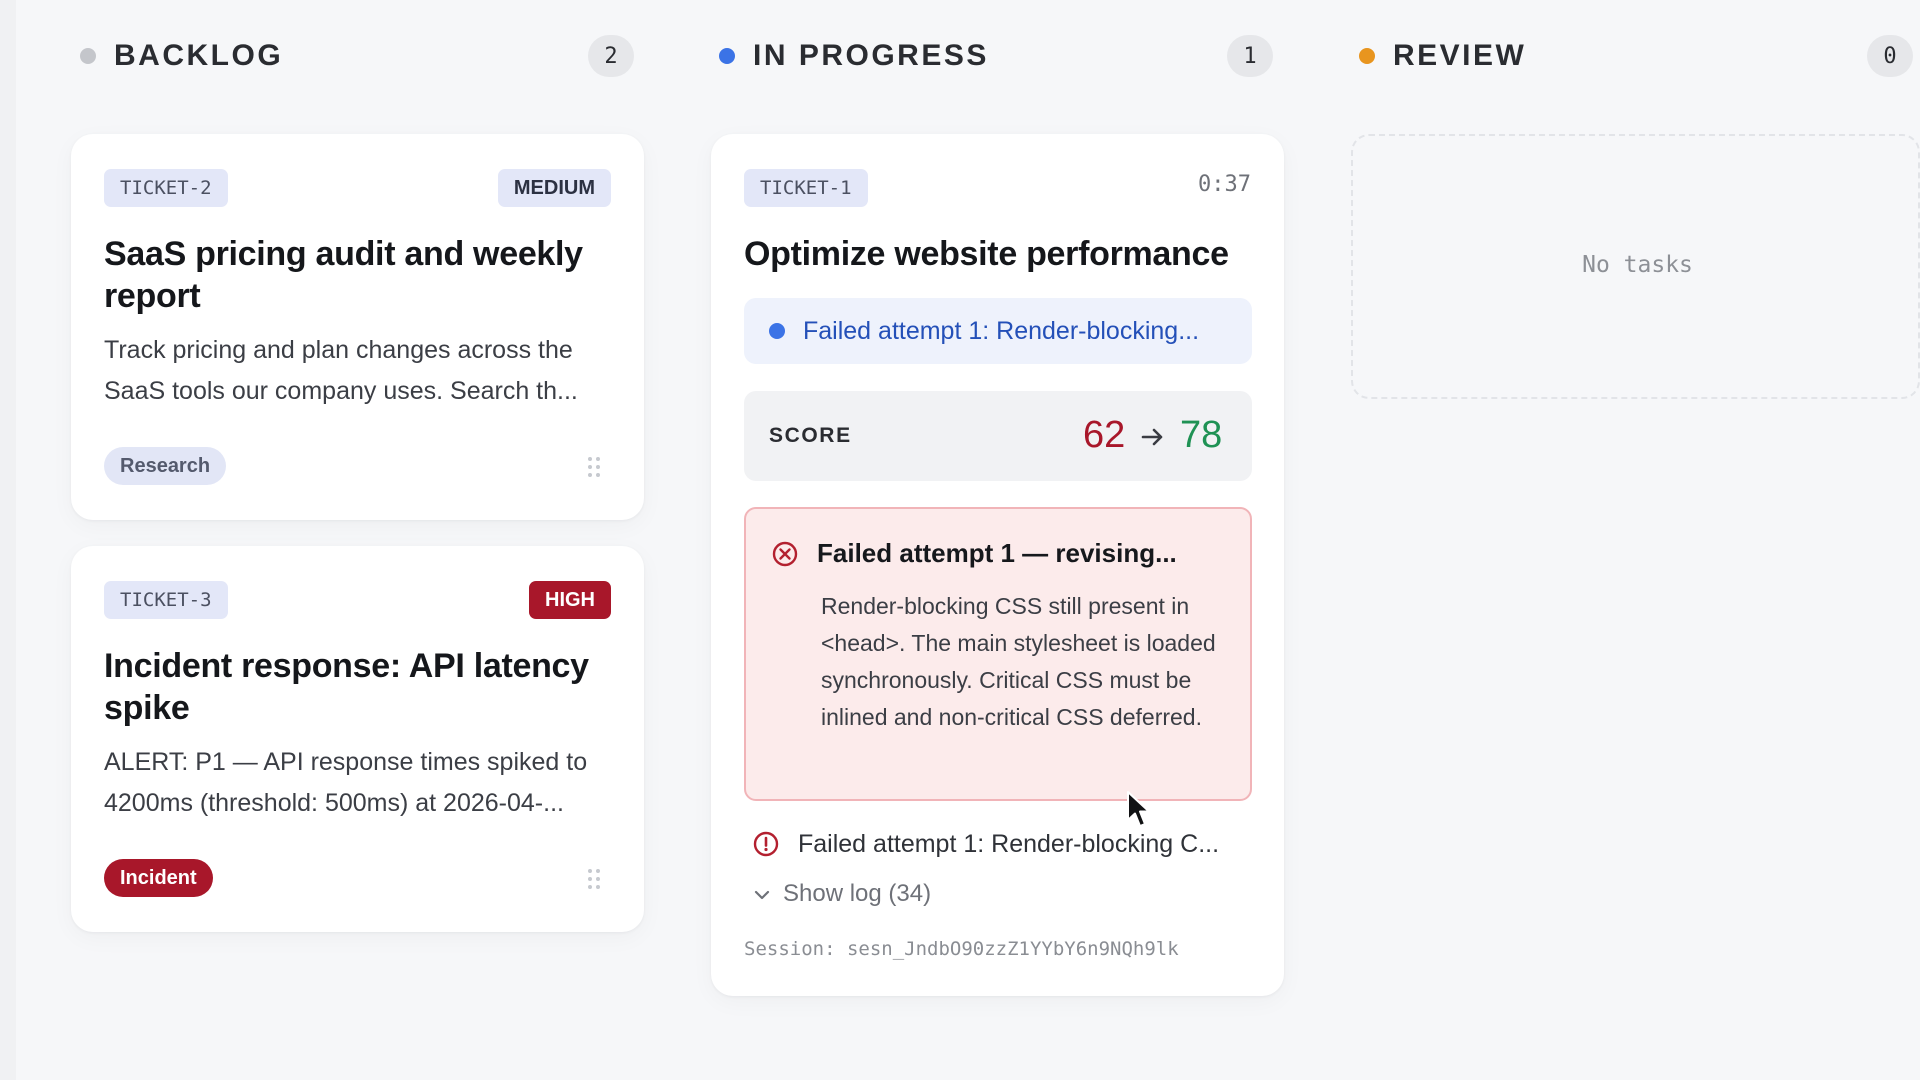 This screenshot has height=1080, width=1920. What do you see at coordinates (166, 600) in the screenshot?
I see `ticket-id-tag: TICKET-3` at bounding box center [166, 600].